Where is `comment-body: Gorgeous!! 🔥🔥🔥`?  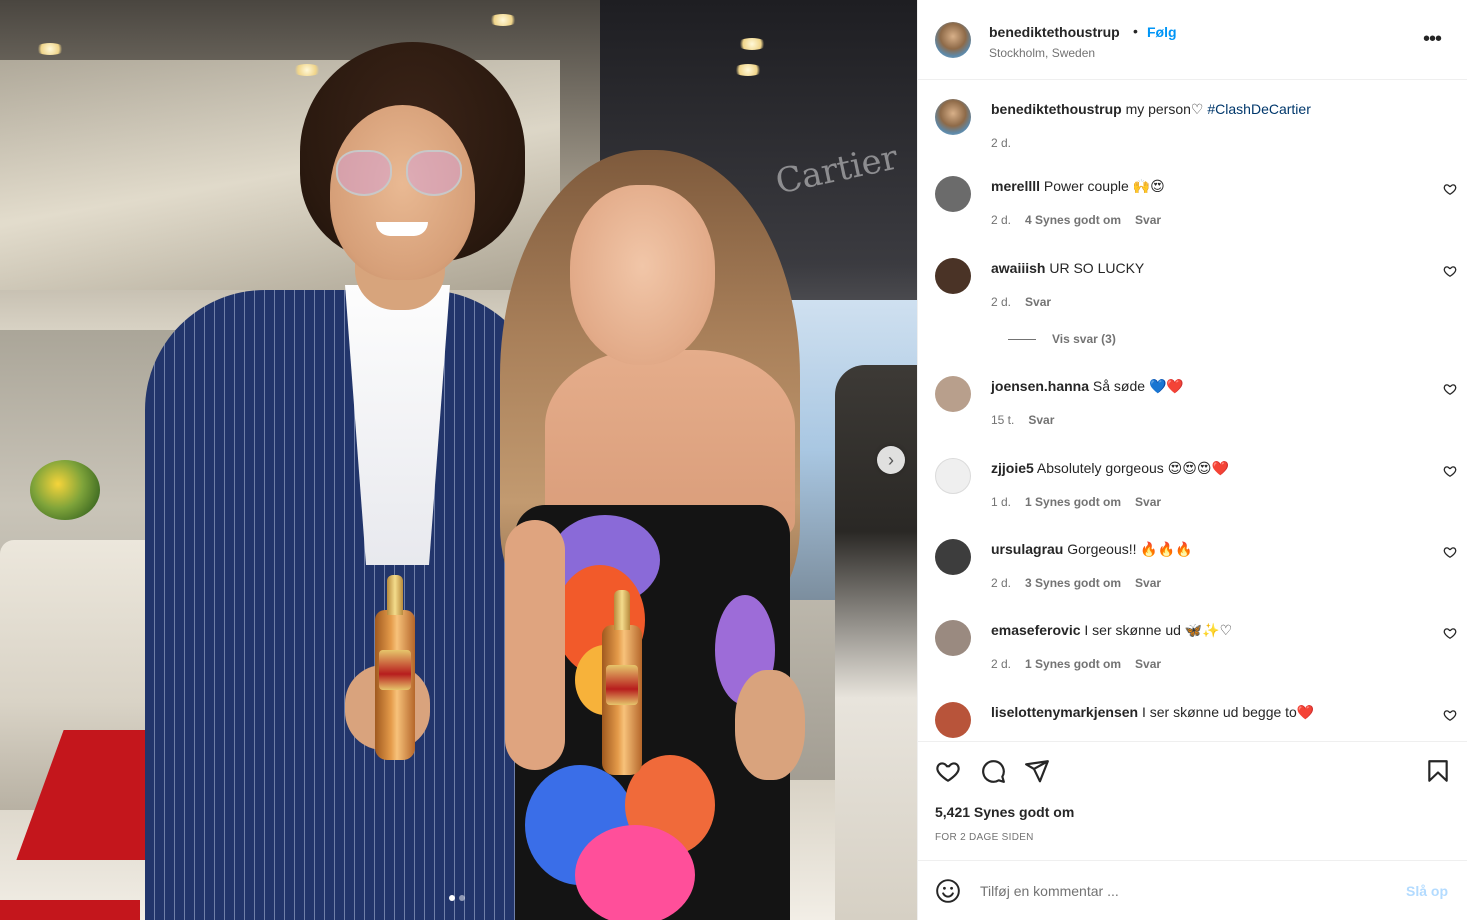
comment-body: Gorgeous!! 🔥🔥🔥 is located at coordinates (1130, 549).